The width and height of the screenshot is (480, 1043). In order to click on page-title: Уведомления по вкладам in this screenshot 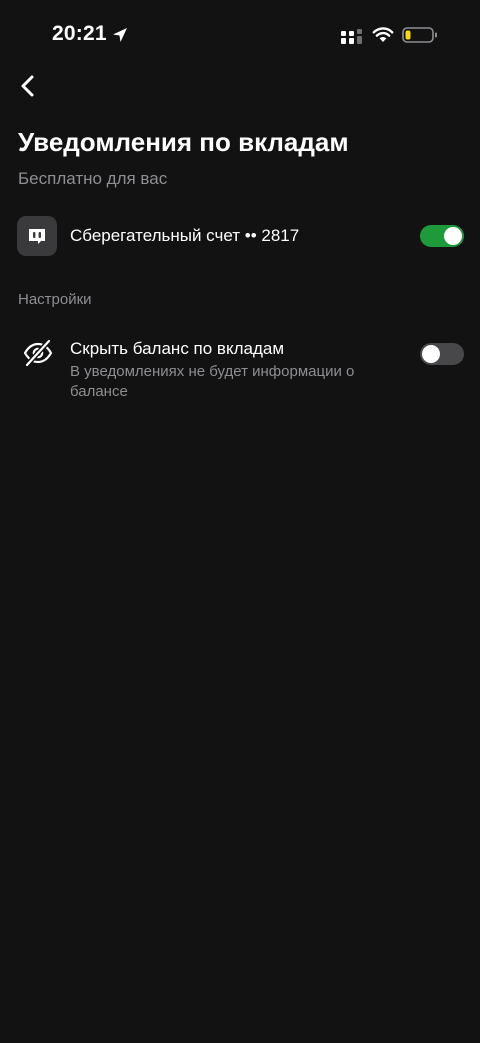, I will do `click(183, 142)`.